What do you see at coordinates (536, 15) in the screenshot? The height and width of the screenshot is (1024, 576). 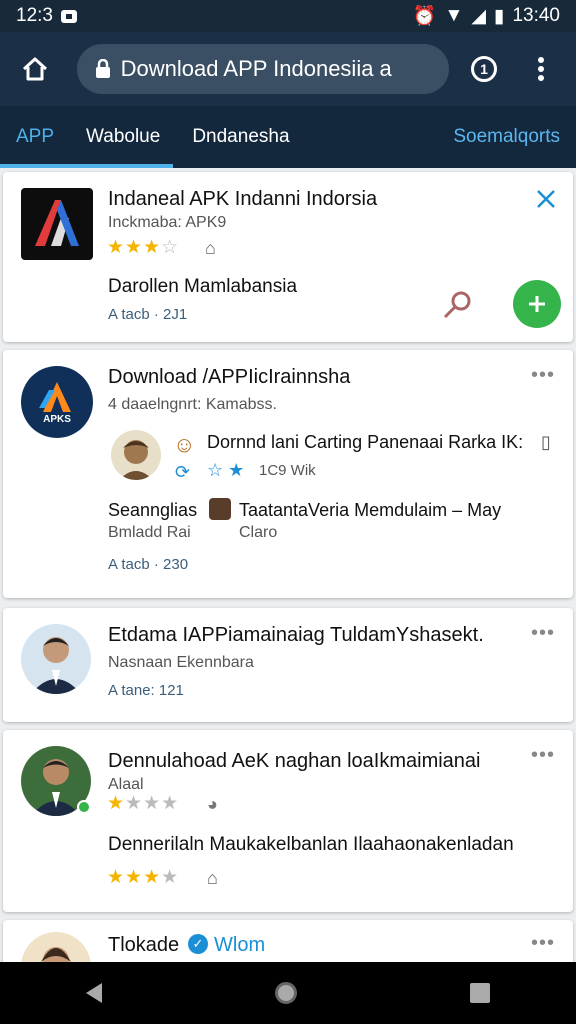 I see `status-time-right: 13:40` at bounding box center [536, 15].